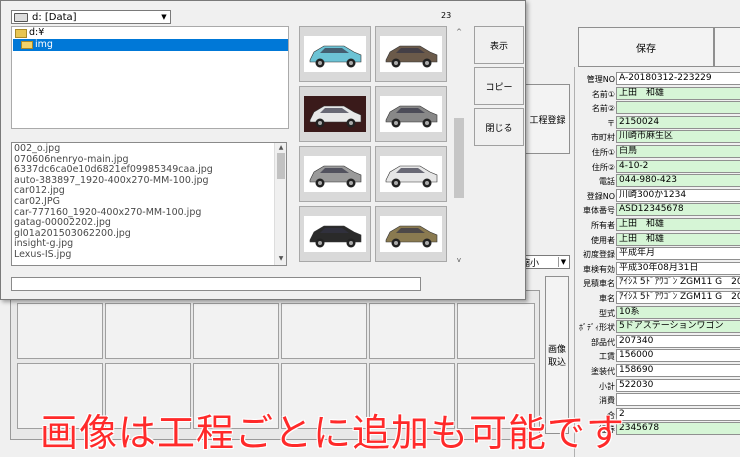 This screenshot has height=457, width=740. What do you see at coordinates (333, 433) in the screenshot?
I see `overlay-caption: 画像は工程ごとに追加も可能です` at bounding box center [333, 433].